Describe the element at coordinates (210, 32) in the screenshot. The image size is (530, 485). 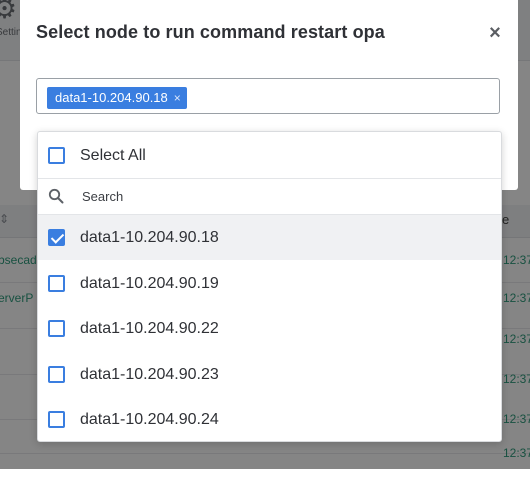
I see `modal-title: Select node to run command restart opa` at that location.